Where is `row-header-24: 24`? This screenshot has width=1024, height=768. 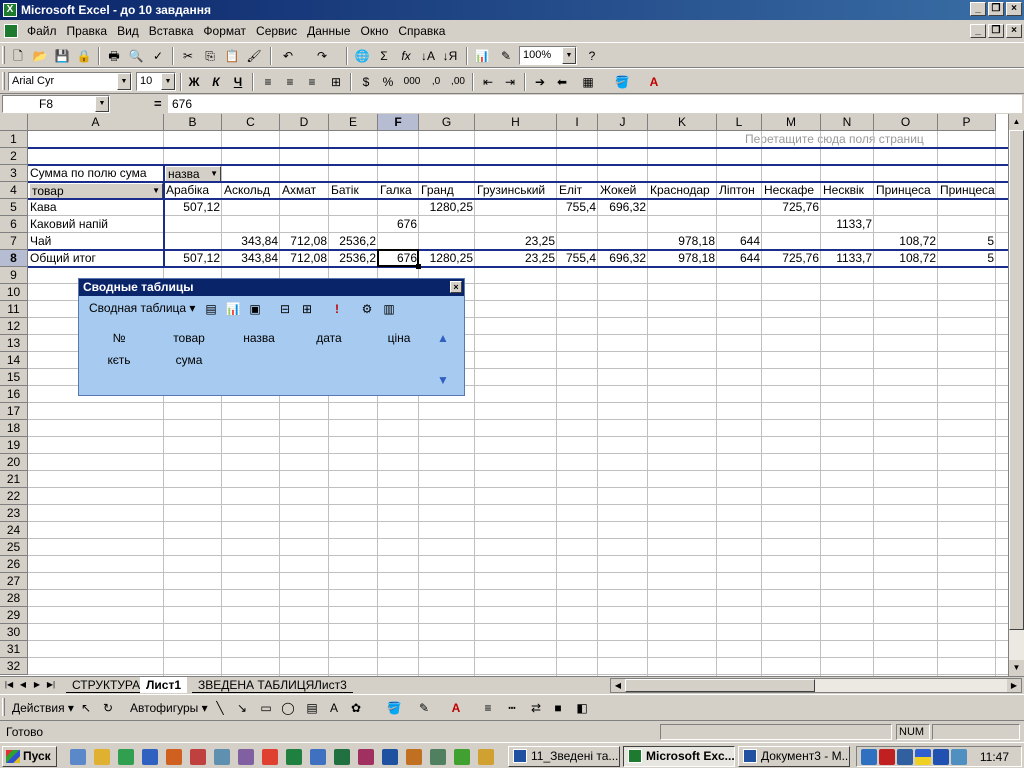
row-header-24: 24 is located at coordinates (14, 530).